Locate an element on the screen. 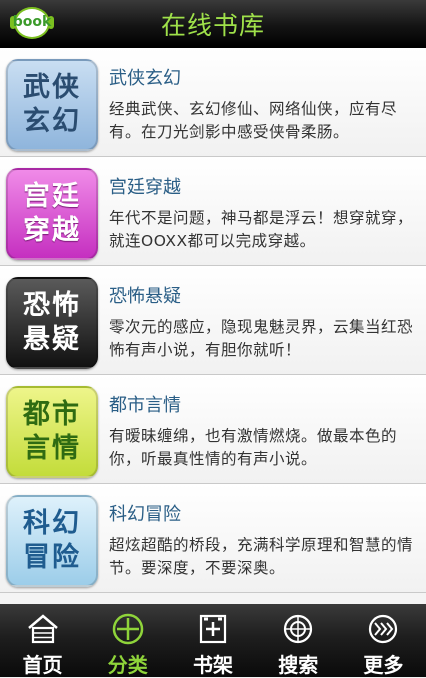  bottom-tab-bar: 首页 分类 书架 搜索 更多 is located at coordinates (213, 640).